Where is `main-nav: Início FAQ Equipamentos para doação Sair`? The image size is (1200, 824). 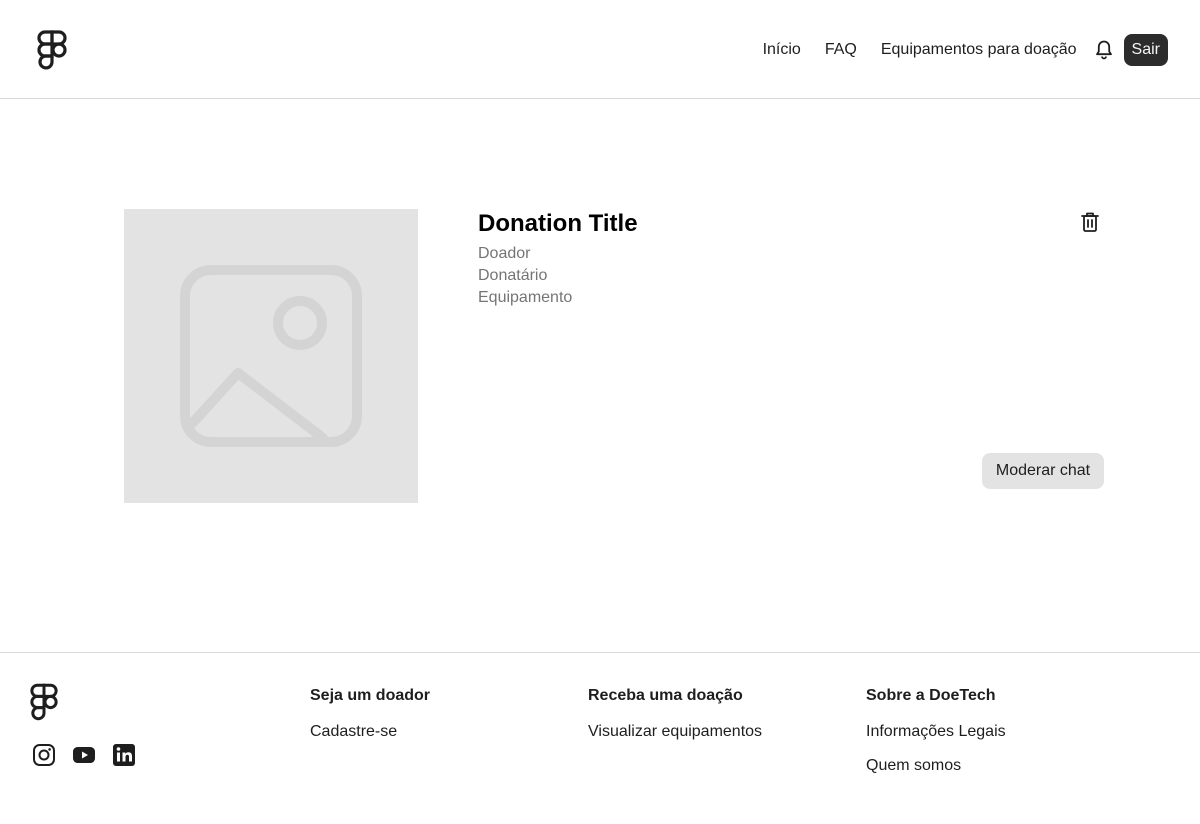
main-nav: Início FAQ Equipamentos para doação Sair is located at coordinates (965, 50).